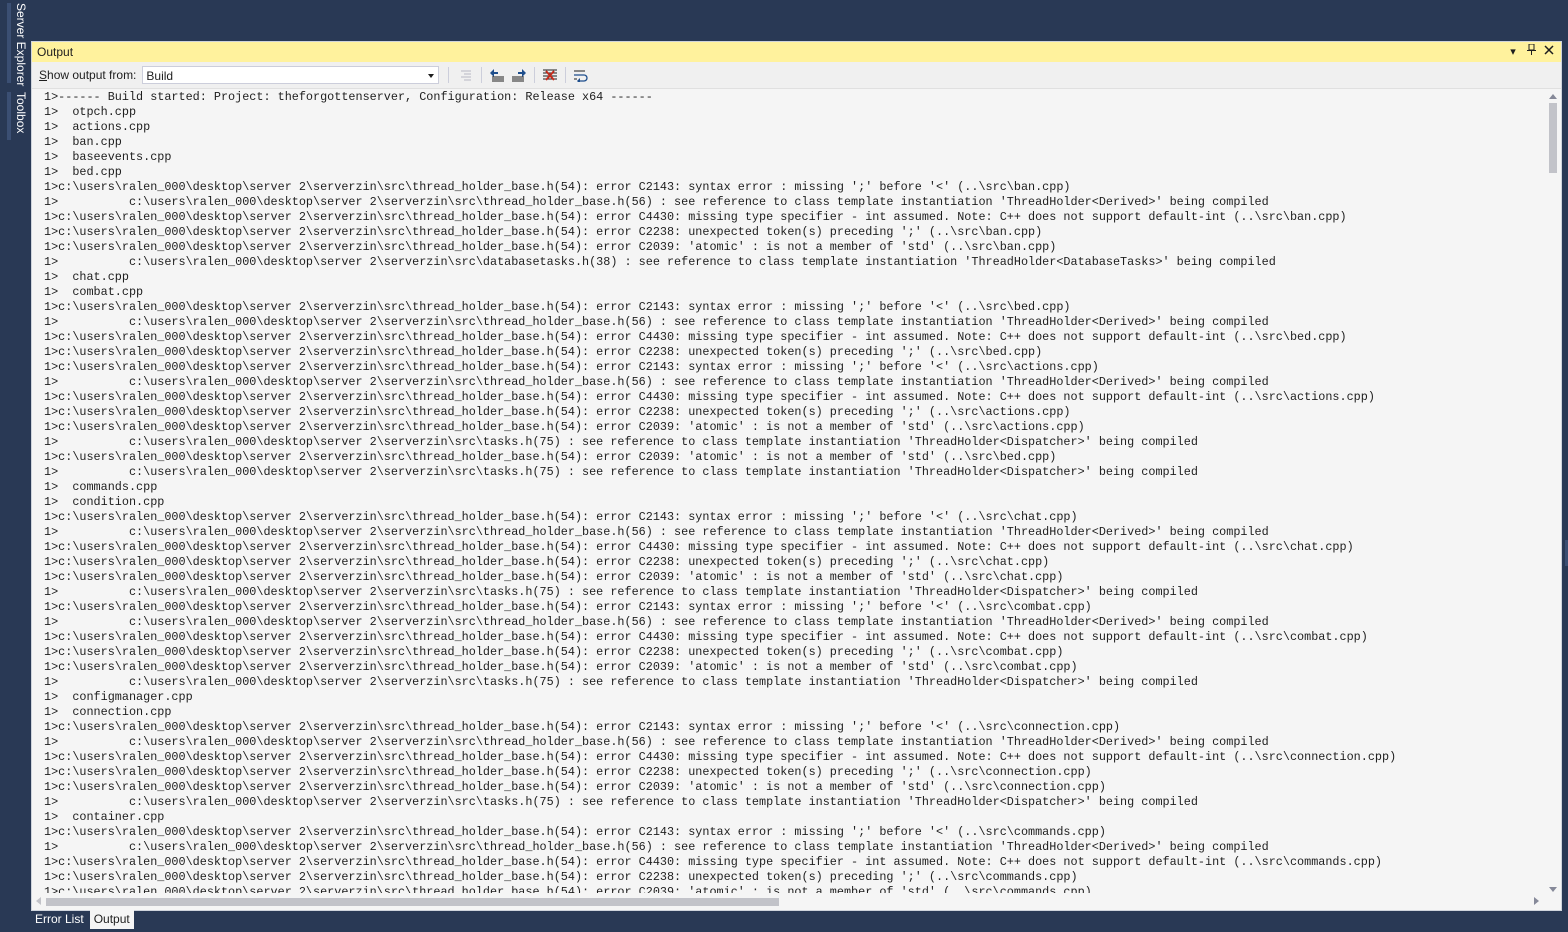  I want to click on log-line: 1> combat.cpp, so click(94, 292).